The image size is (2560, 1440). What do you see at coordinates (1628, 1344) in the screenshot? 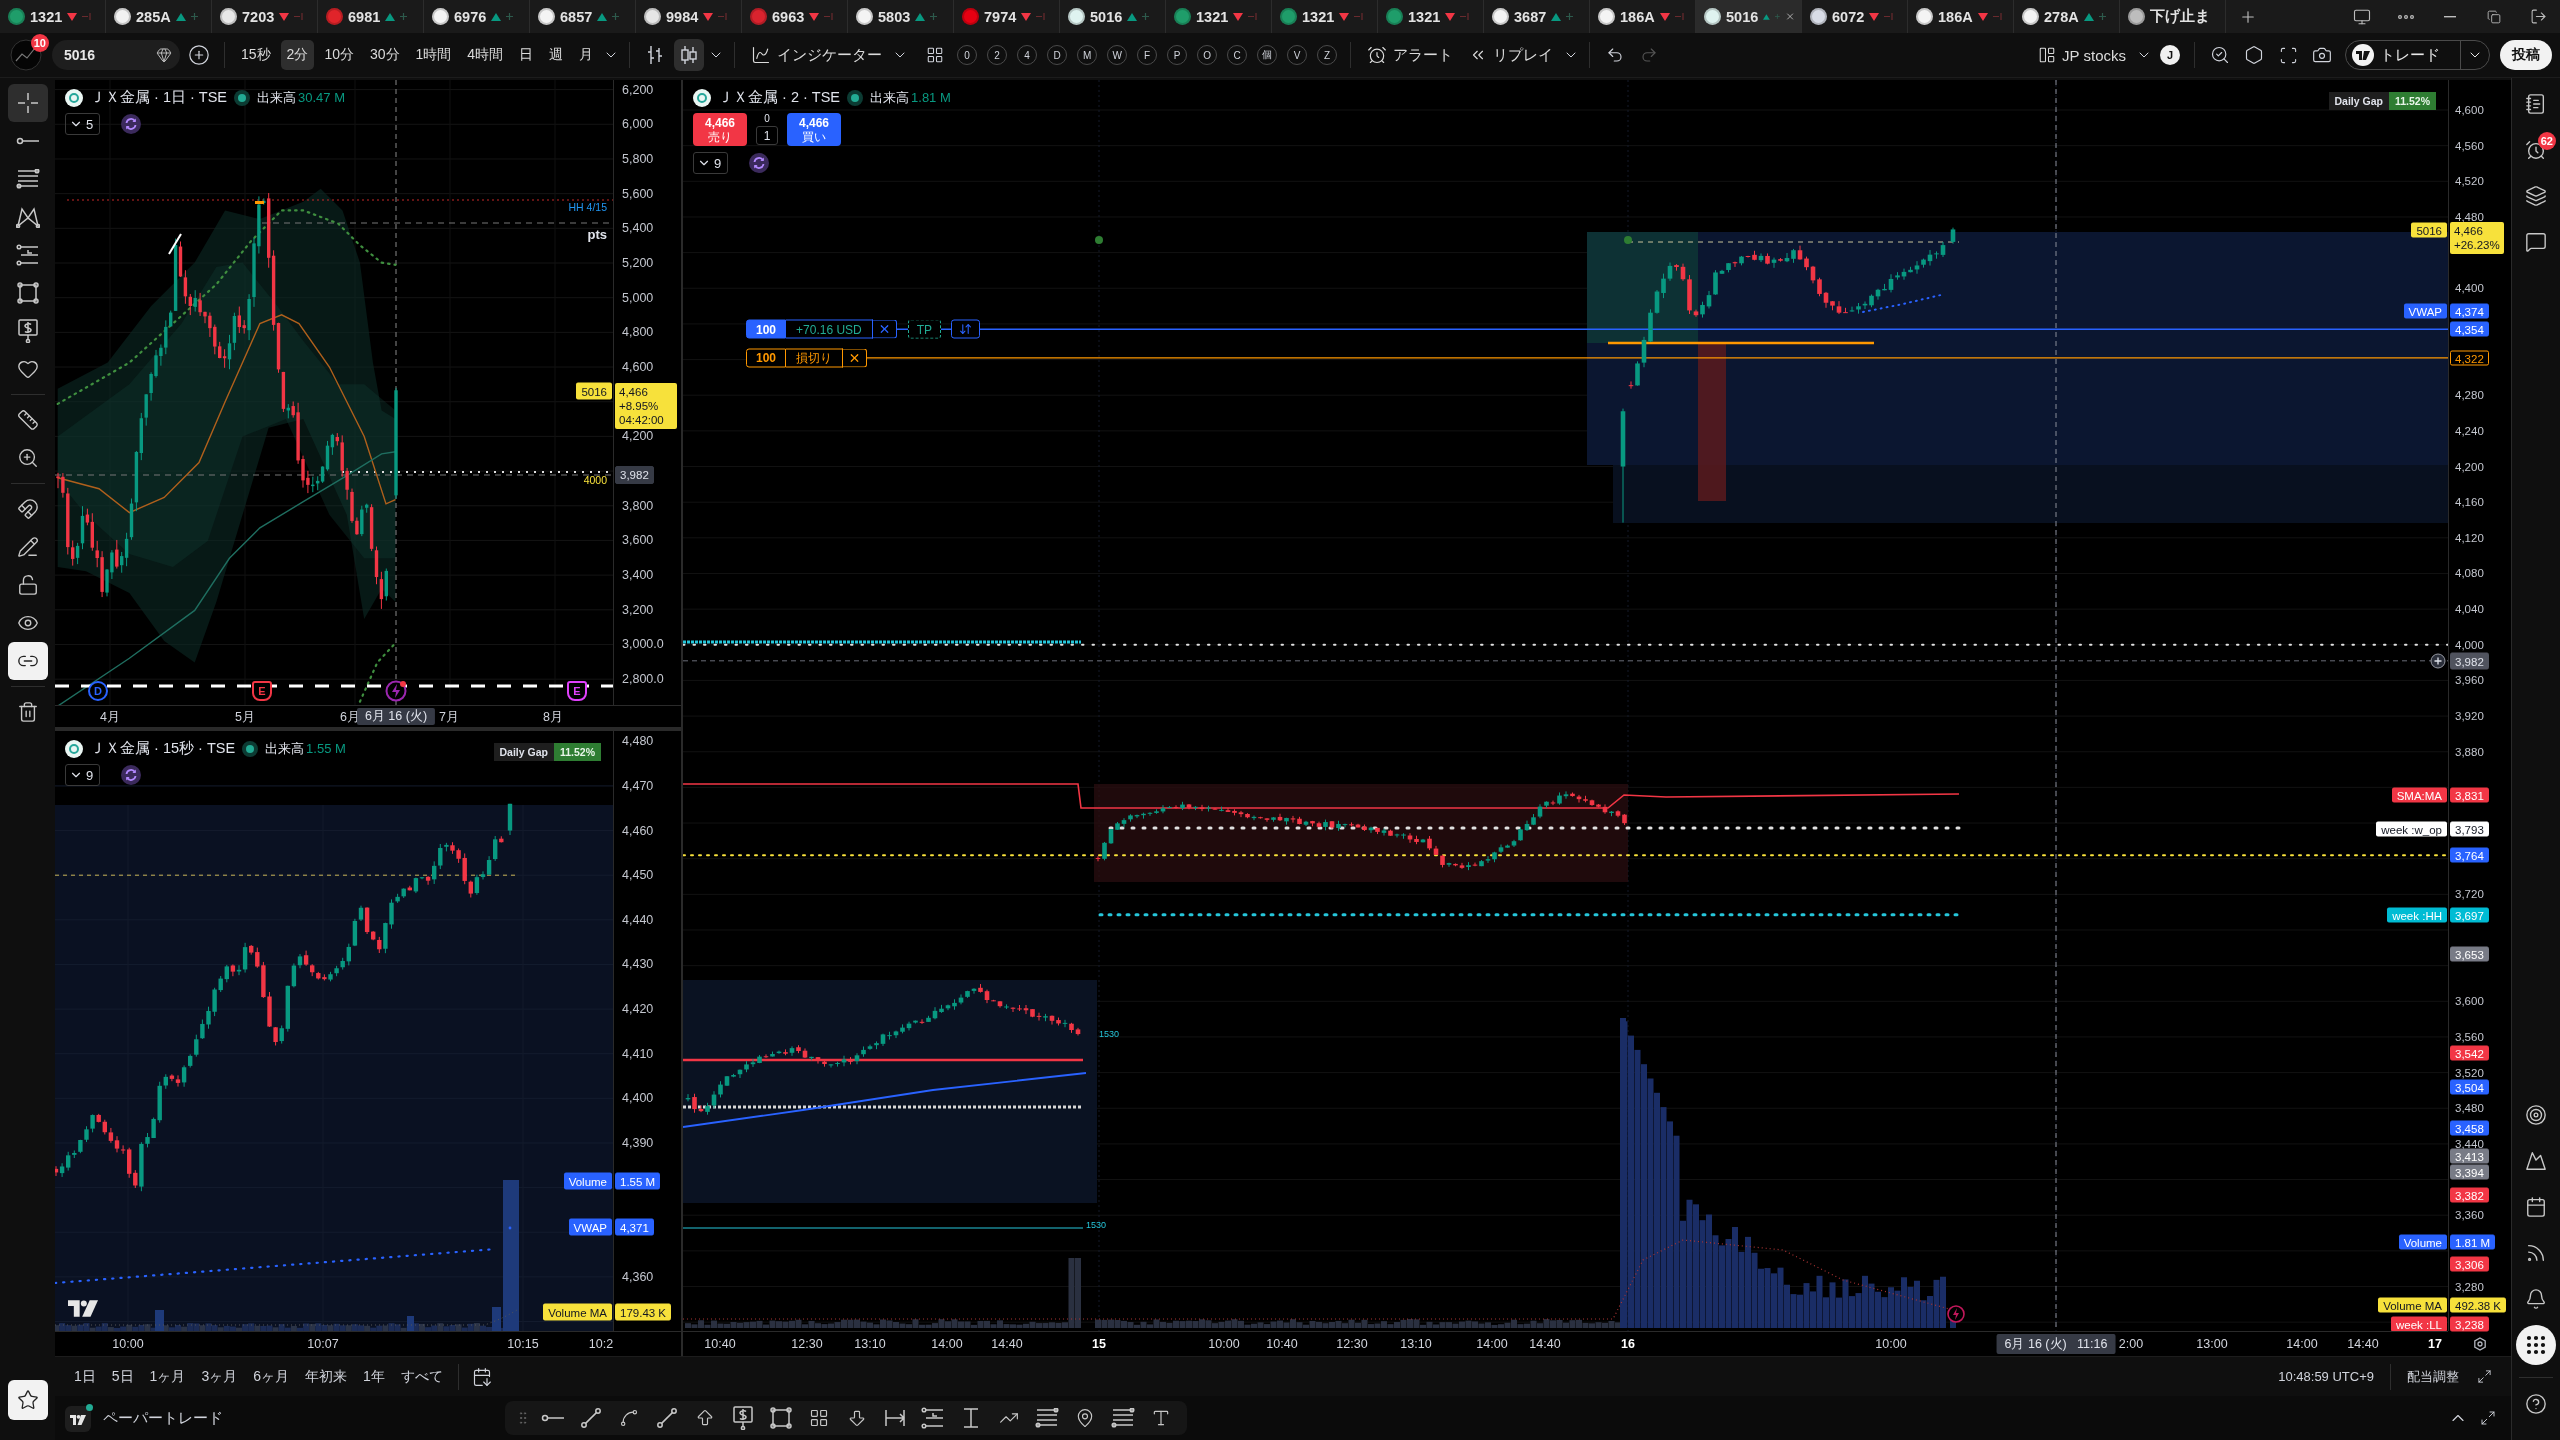
I see `time-tick: 16` at bounding box center [1628, 1344].